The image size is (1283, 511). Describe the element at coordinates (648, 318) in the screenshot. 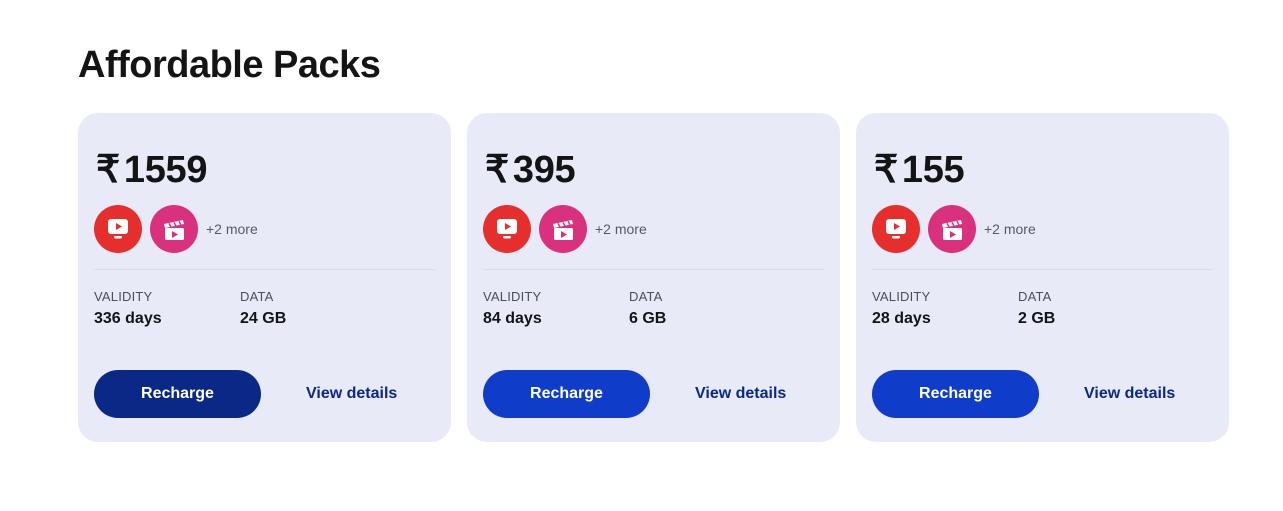

I see `data-value: 6 GB` at that location.